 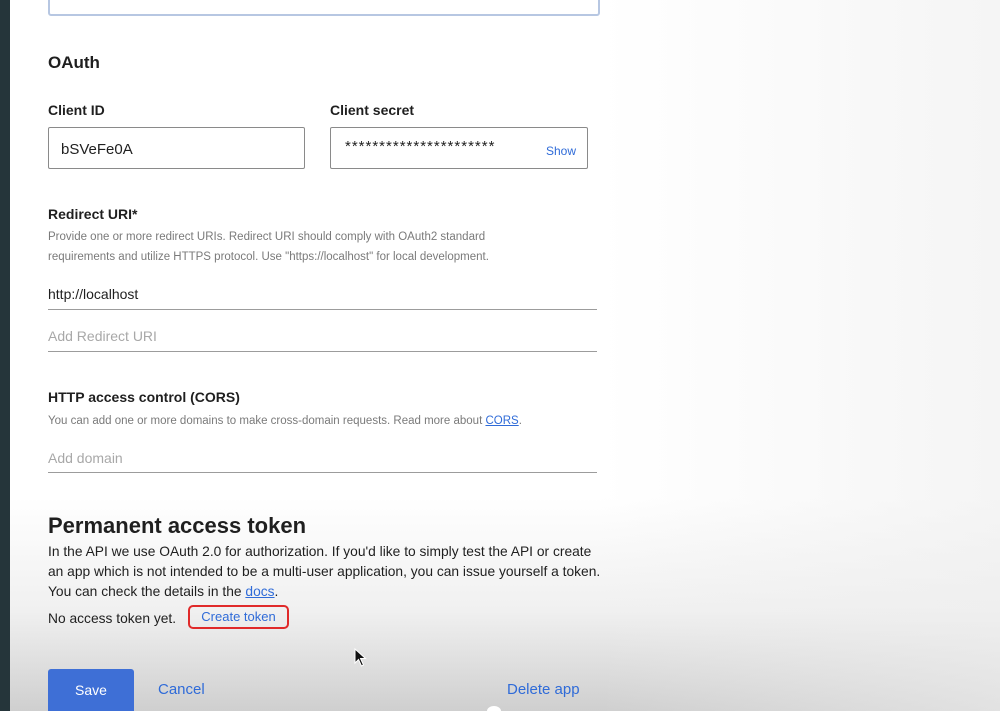 What do you see at coordinates (520, 421) in the screenshot?
I see `cors-help-end: .` at bounding box center [520, 421].